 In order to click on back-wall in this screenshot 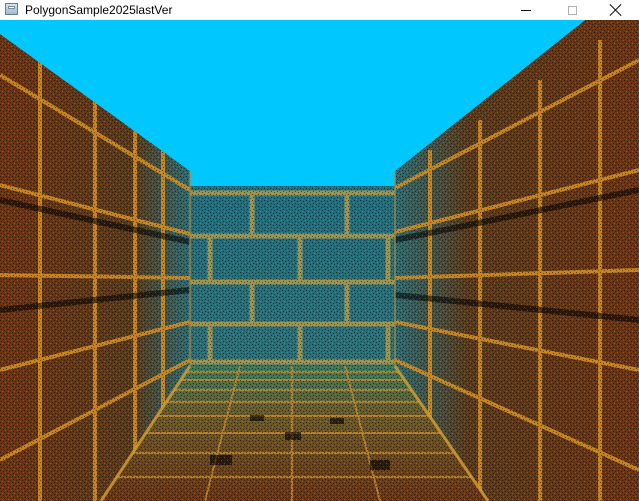, I will do `click(292, 276)`.